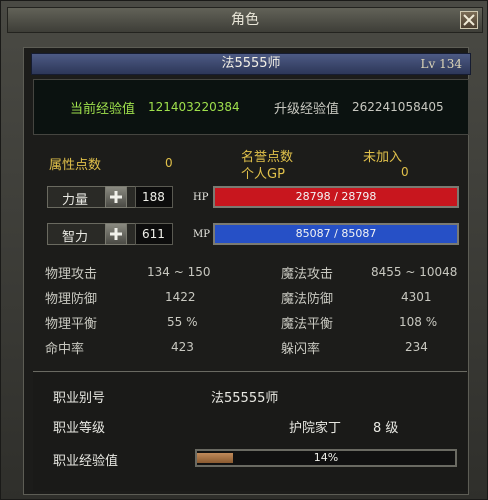 The height and width of the screenshot is (500, 488). Describe the element at coordinates (75, 237) in the screenshot. I see `intelligence-label: 智力` at that location.